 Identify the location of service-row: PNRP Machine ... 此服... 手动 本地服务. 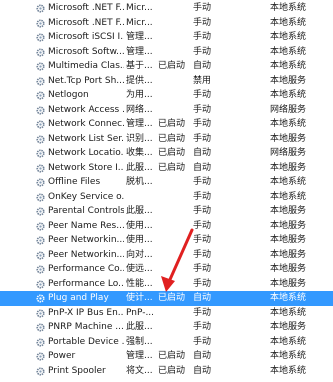
(166, 327).